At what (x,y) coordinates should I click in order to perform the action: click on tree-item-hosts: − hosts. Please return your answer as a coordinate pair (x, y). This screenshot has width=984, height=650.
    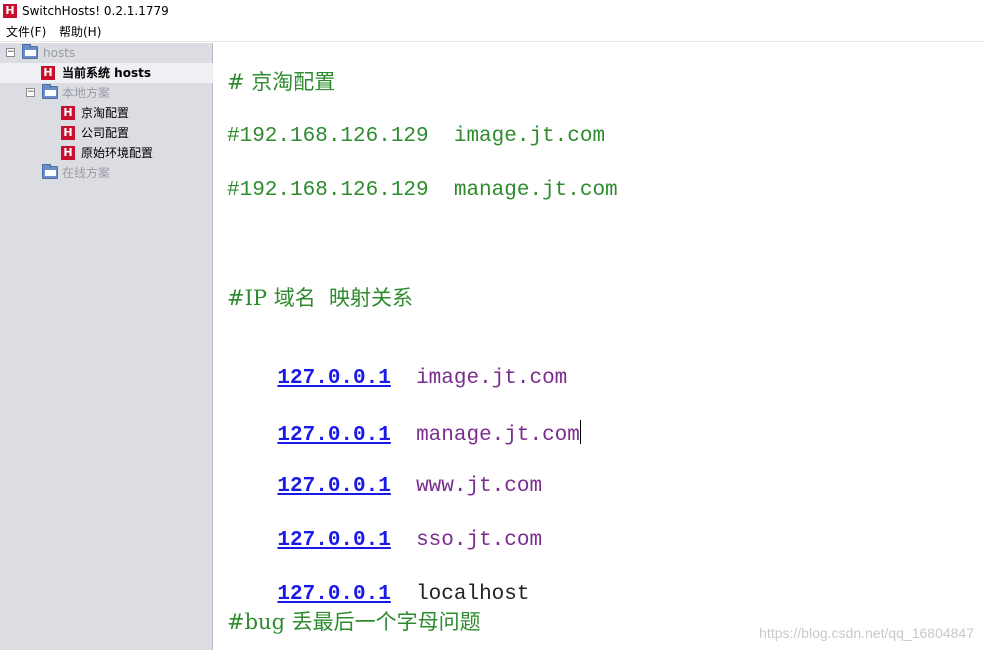
    Looking at the image, I should click on (106, 53).